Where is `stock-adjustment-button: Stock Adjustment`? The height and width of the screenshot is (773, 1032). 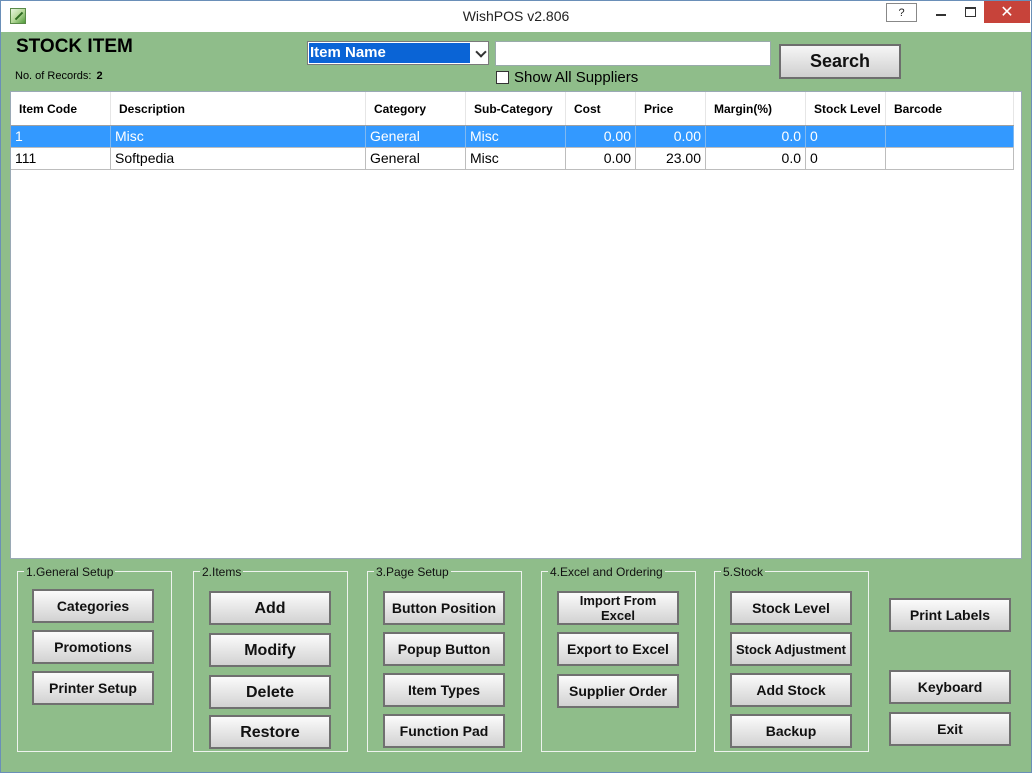 stock-adjustment-button: Stock Adjustment is located at coordinates (791, 649).